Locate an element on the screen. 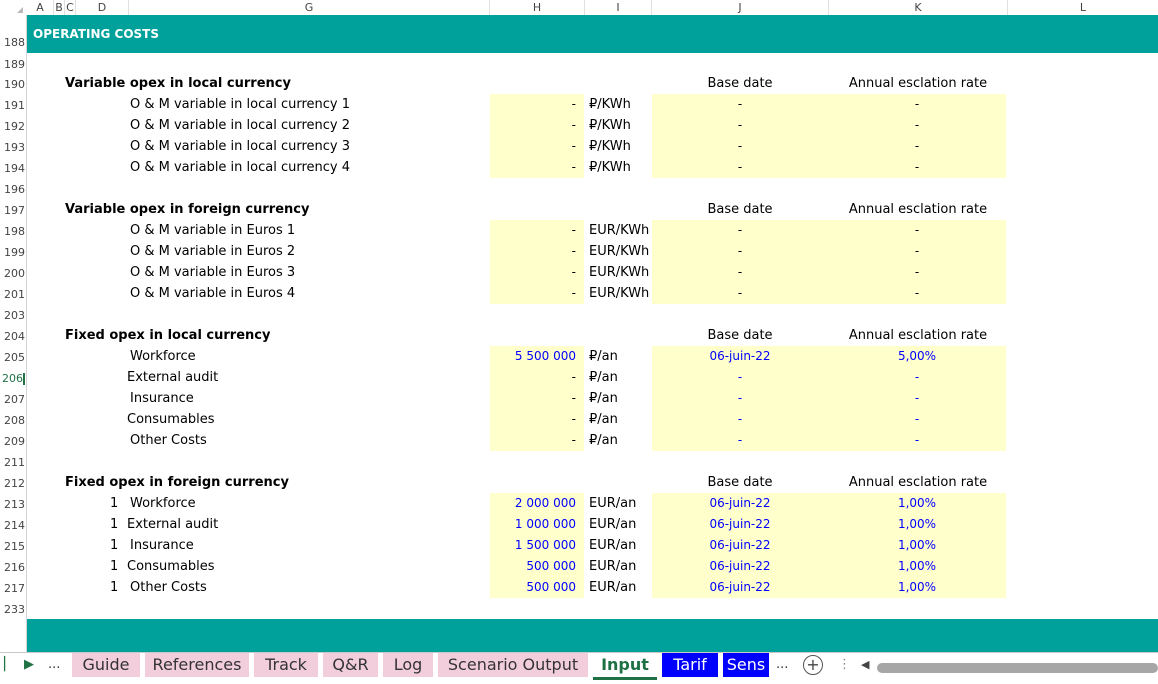 Image resolution: width=1158 pixels, height=684 pixels. row-number: 217 is located at coordinates (12, 589).